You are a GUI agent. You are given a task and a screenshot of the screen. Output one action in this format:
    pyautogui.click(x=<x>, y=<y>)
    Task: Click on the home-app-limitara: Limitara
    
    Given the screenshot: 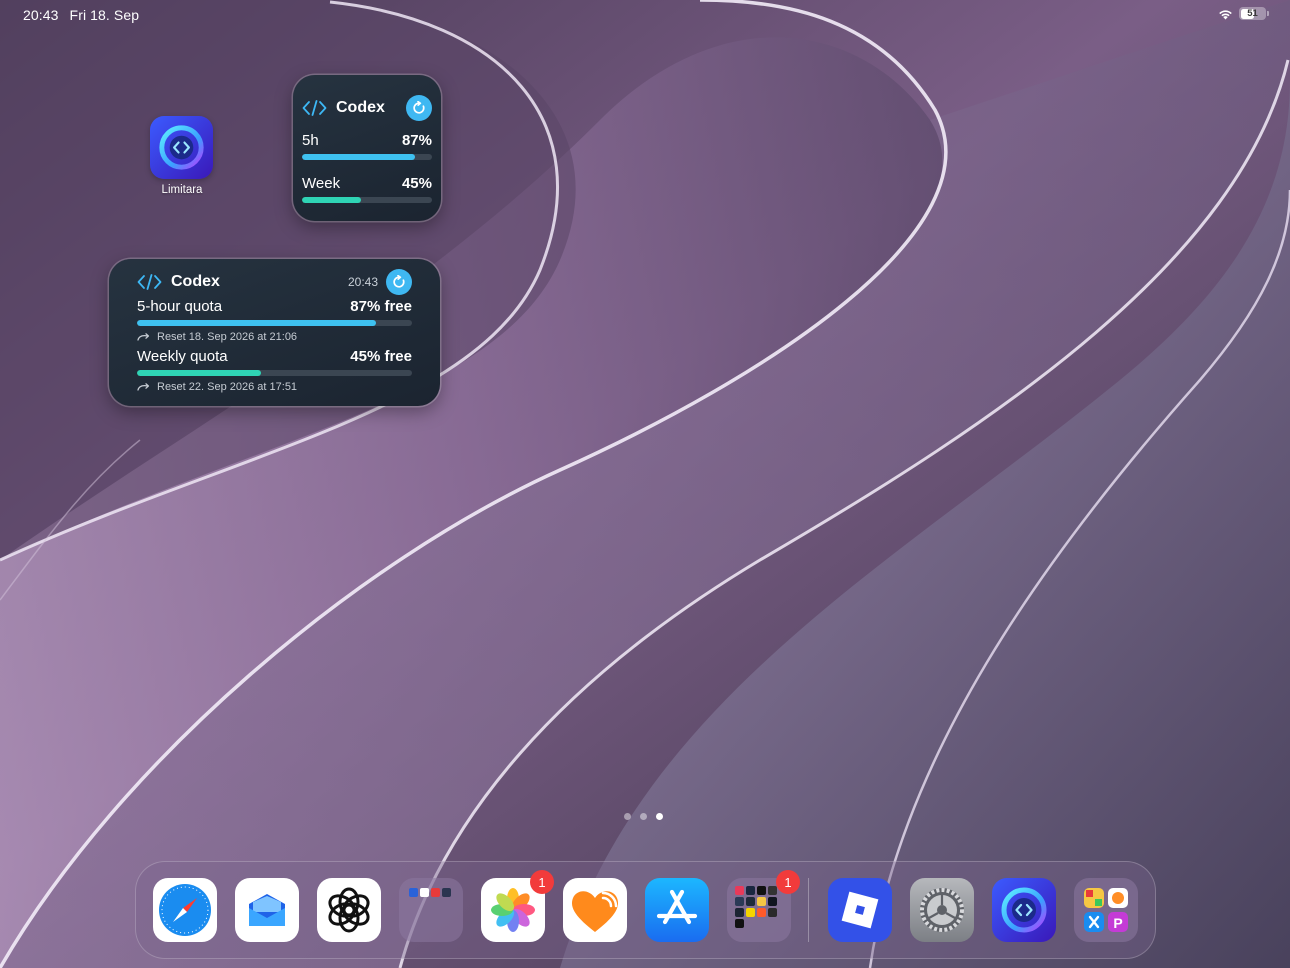 What is the action you would take?
    pyautogui.click(x=182, y=156)
    